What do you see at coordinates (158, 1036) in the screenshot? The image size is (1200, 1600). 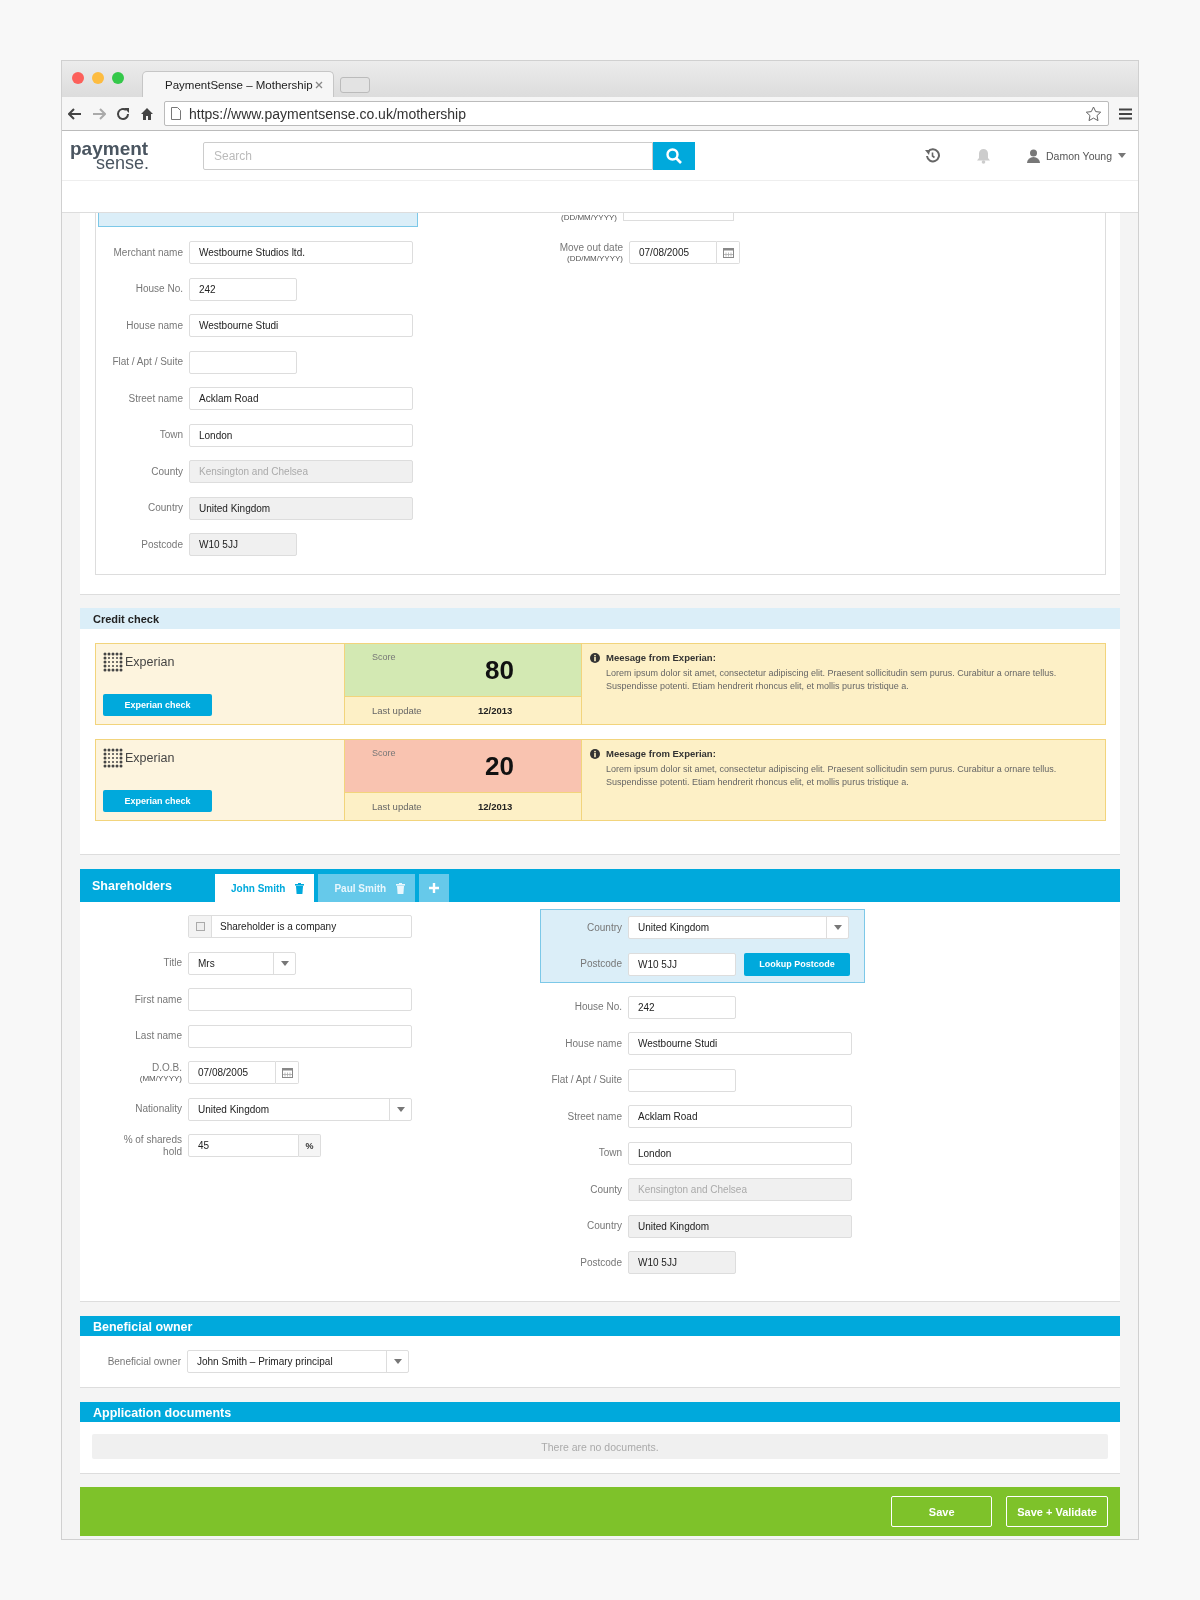 I see `field-label: Last name` at bounding box center [158, 1036].